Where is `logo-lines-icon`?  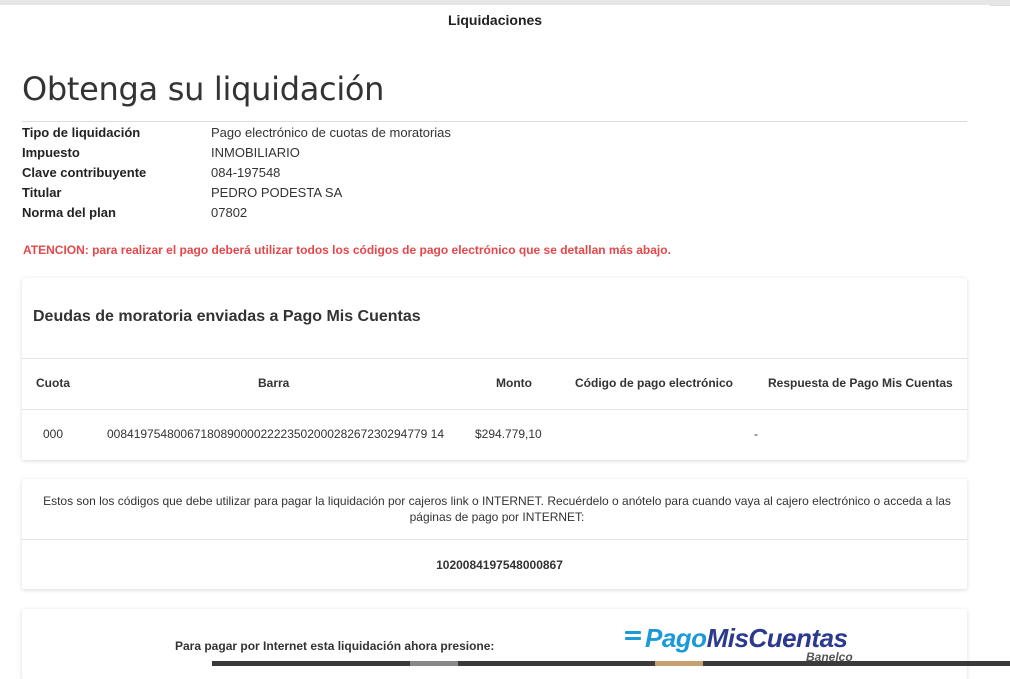
logo-lines-icon is located at coordinates (633, 639).